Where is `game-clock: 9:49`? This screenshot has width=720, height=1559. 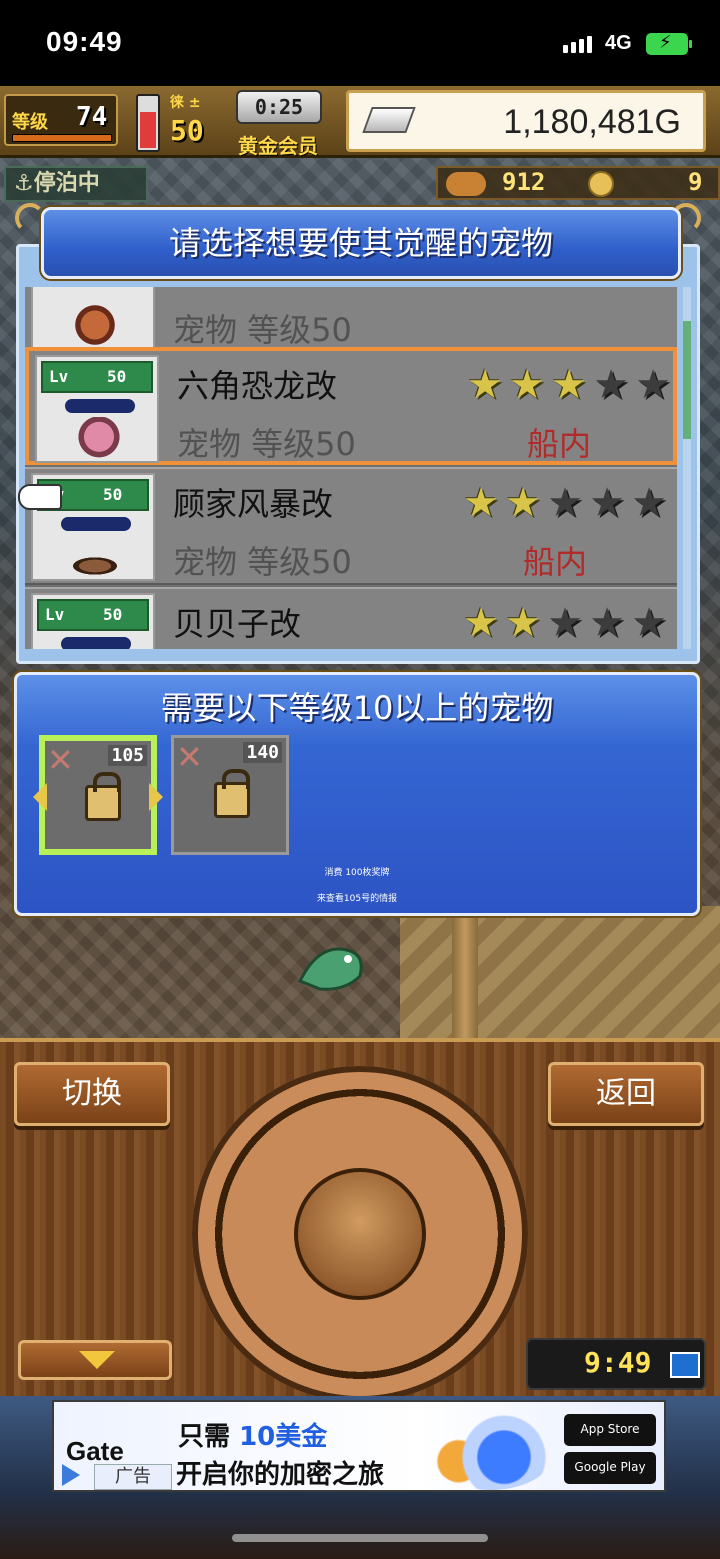
game-clock: 9:49 is located at coordinates (616, 1364).